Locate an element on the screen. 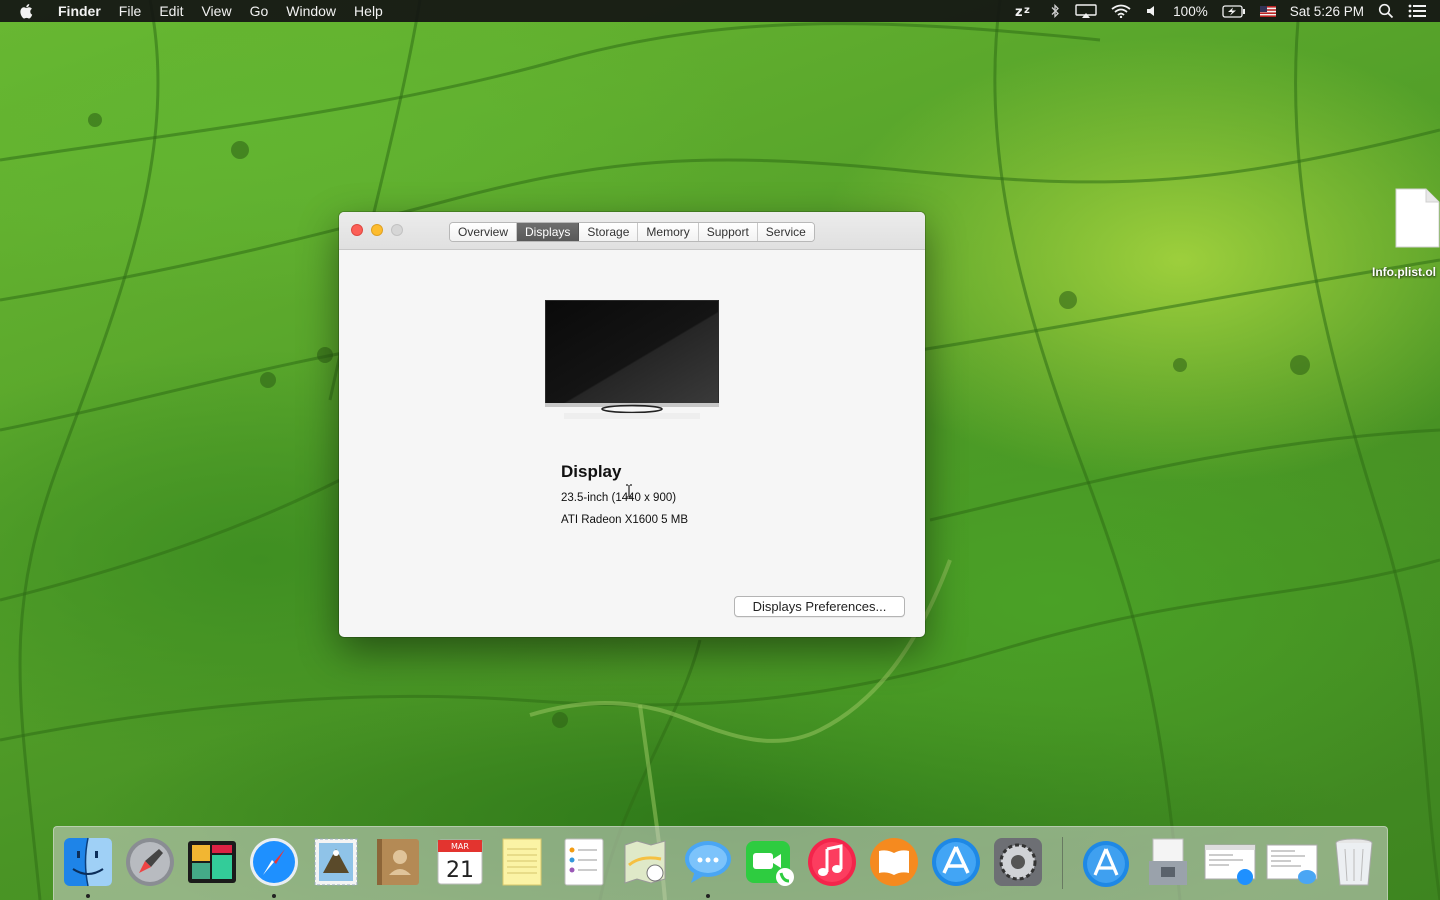 This screenshot has height=900, width=1440. itunes-icon is located at coordinates (832, 862).